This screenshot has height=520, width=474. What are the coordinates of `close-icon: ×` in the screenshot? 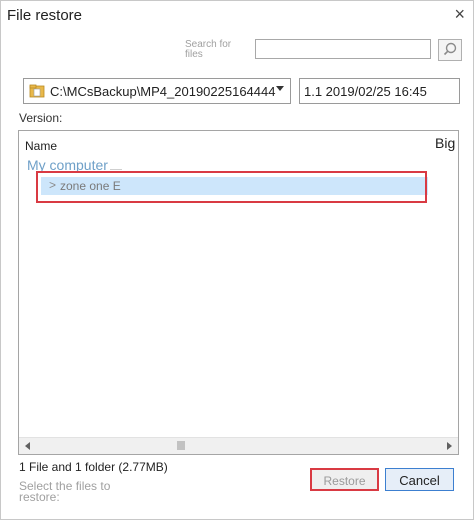 It's located at (459, 14).